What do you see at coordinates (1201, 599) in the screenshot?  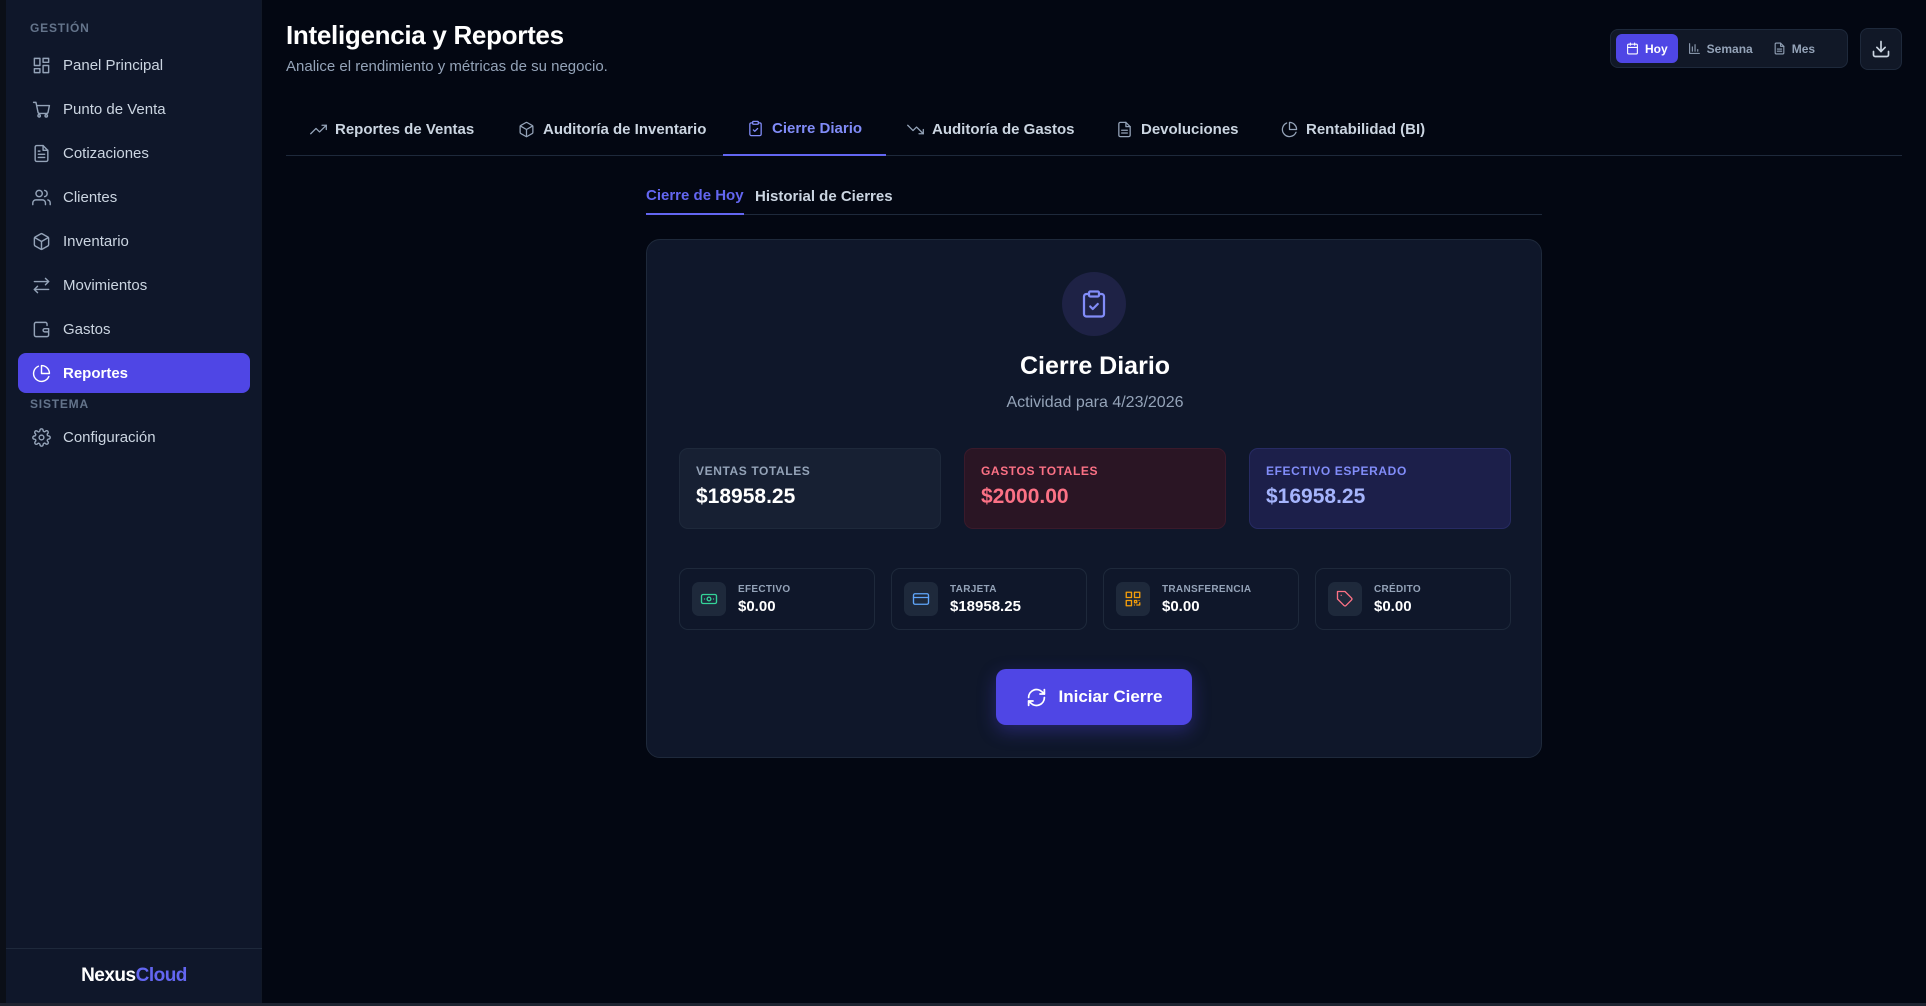 I see `payment-transfer-card: TRANSFERENCIA $0.00` at bounding box center [1201, 599].